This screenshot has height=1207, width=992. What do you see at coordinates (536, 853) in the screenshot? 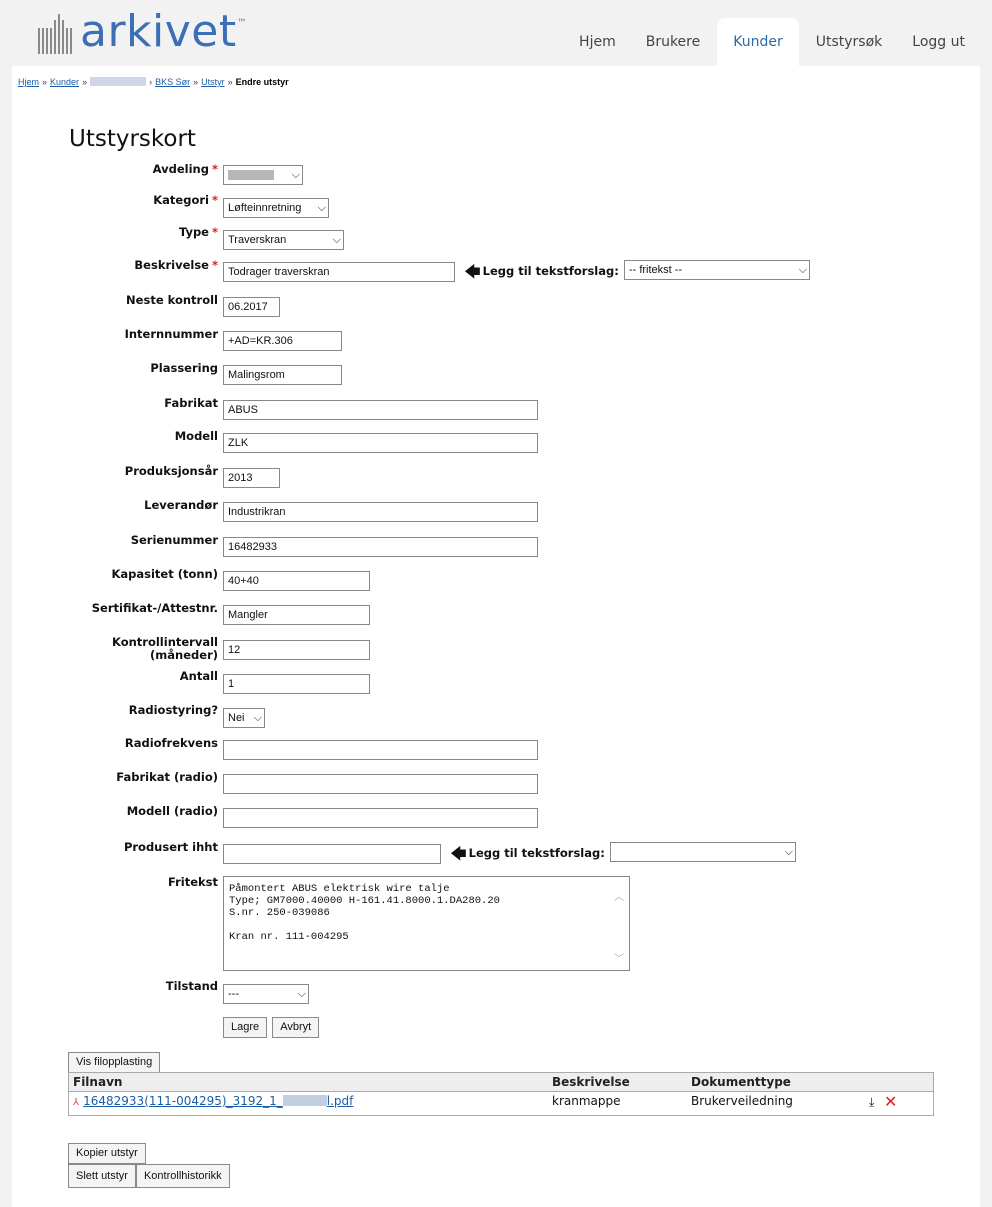
I see `produsert-ihht-suggest-label: Legg til tekstforslag:` at bounding box center [536, 853].